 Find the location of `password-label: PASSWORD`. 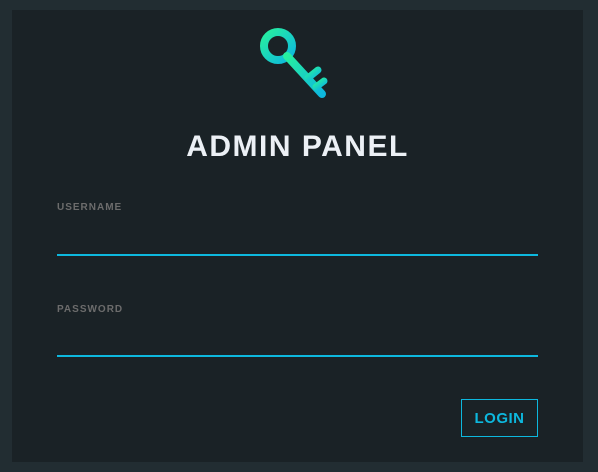

password-label: PASSWORD is located at coordinates (90, 309).